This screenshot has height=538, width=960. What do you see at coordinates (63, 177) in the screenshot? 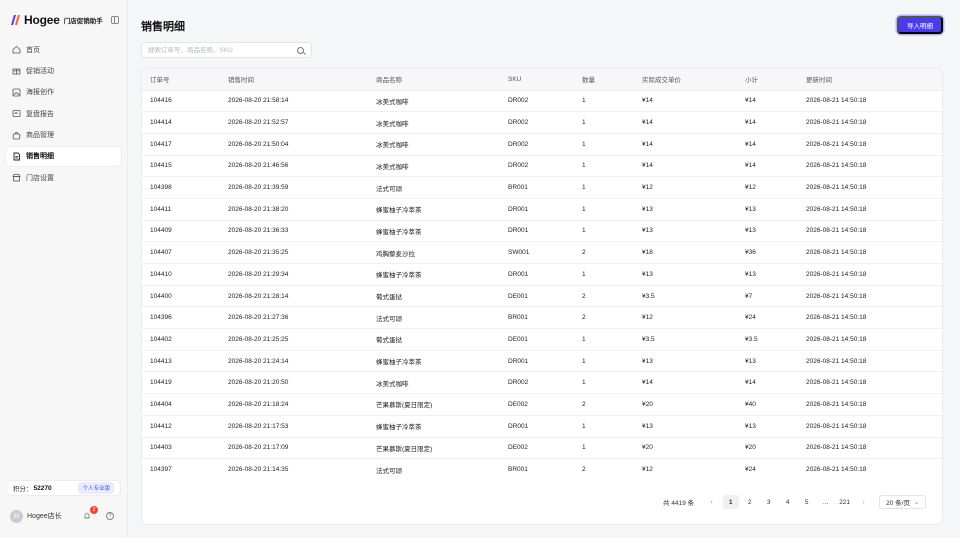
I see `sidebar-item-7: 门店设置` at bounding box center [63, 177].